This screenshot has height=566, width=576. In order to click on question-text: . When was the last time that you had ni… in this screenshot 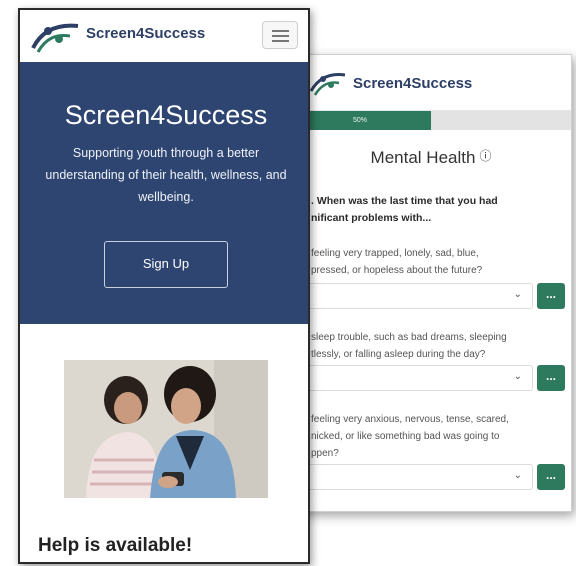, I will do `click(404, 209)`.